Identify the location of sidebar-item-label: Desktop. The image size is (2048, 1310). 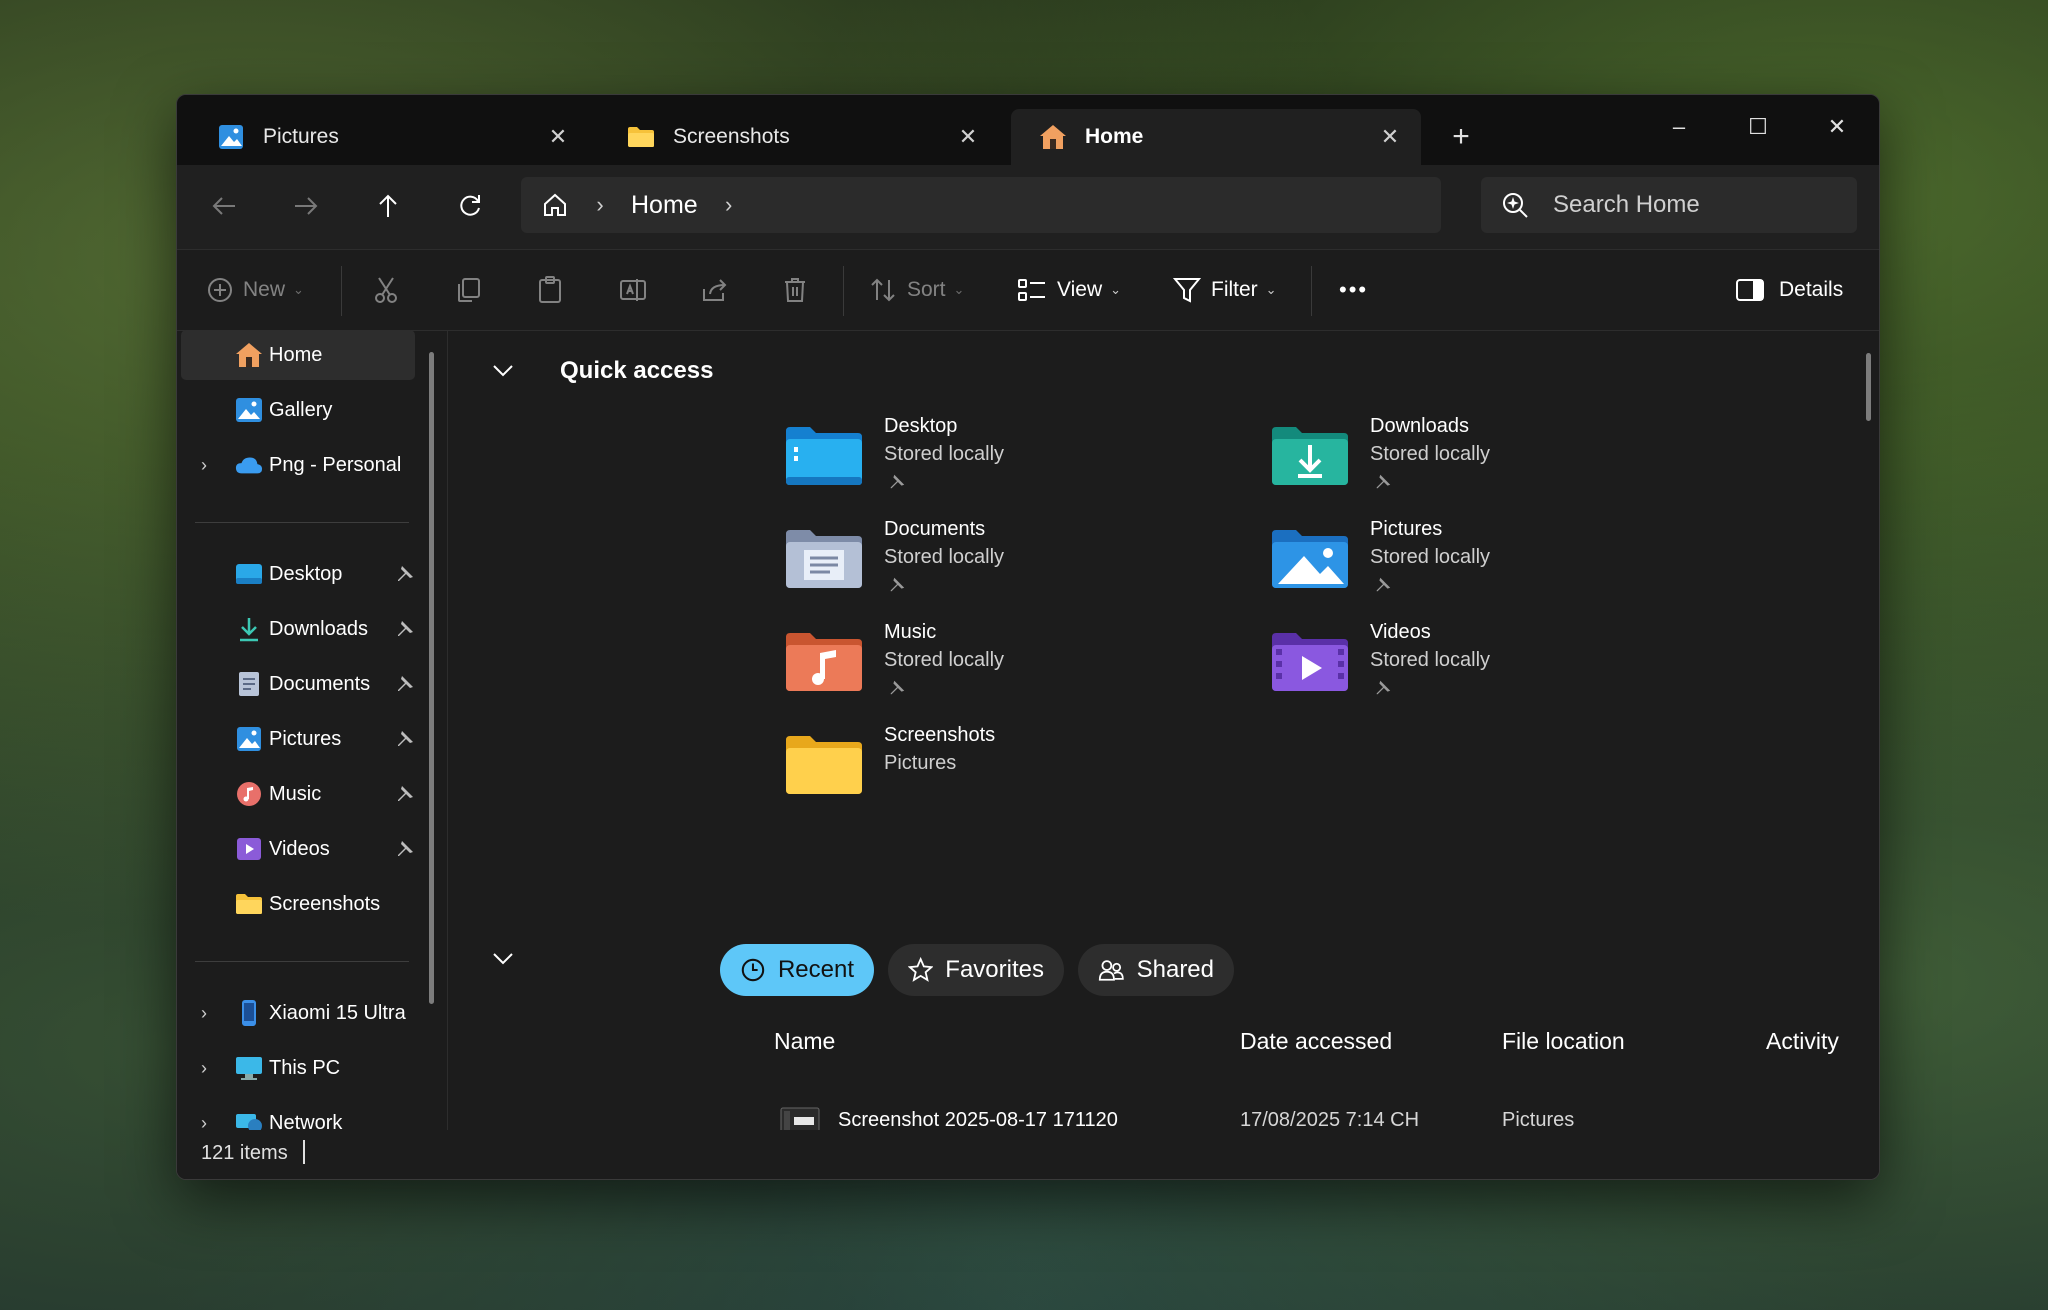
(306, 573).